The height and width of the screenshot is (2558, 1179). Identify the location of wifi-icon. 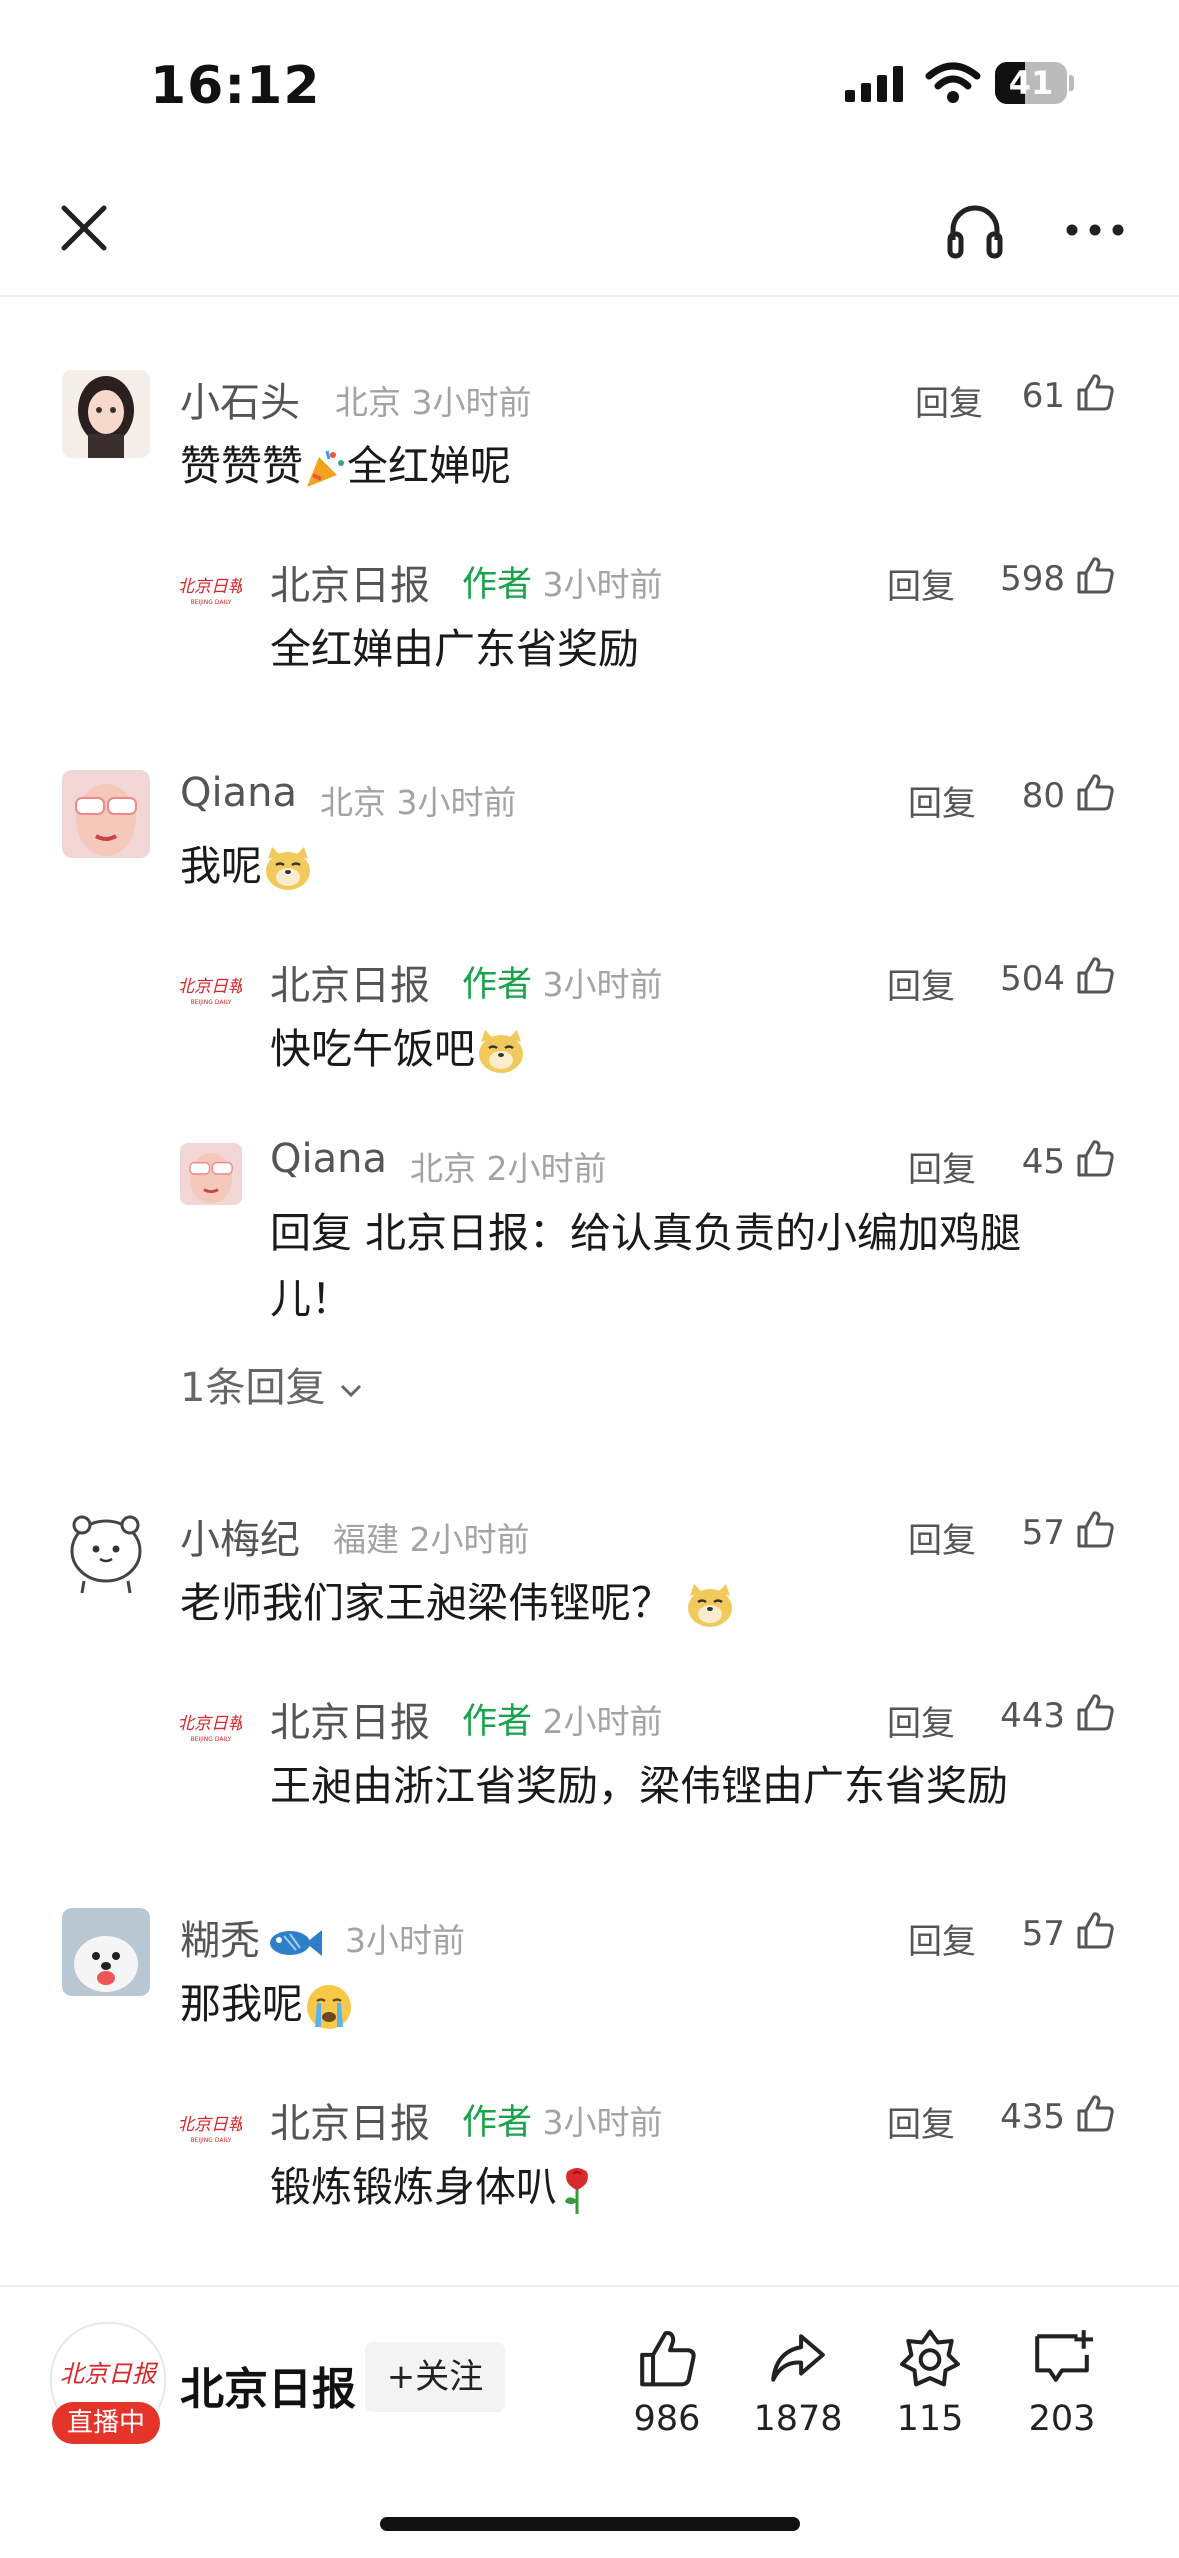
(953, 82).